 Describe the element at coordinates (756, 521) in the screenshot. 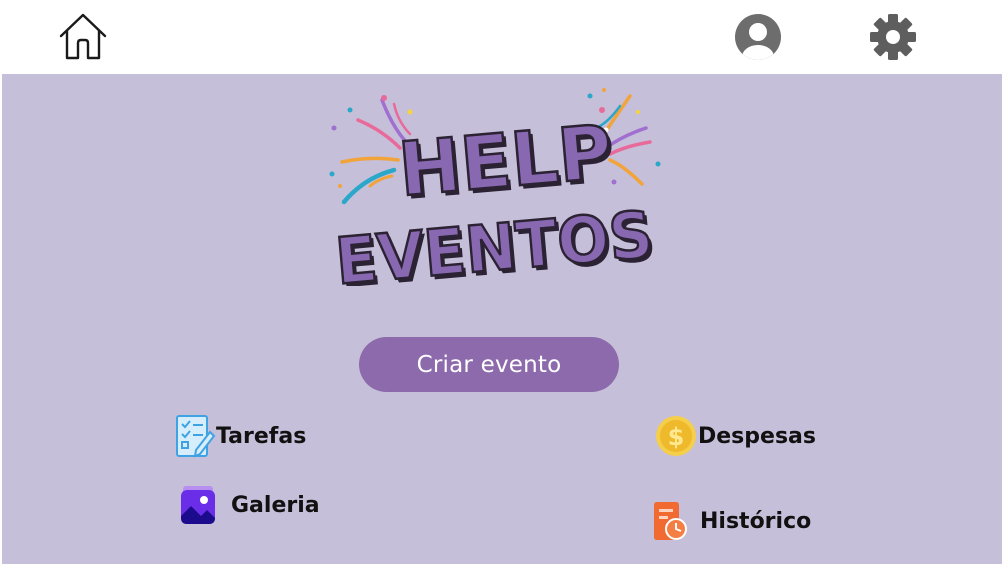

I see `historico-label: Histórico` at that location.